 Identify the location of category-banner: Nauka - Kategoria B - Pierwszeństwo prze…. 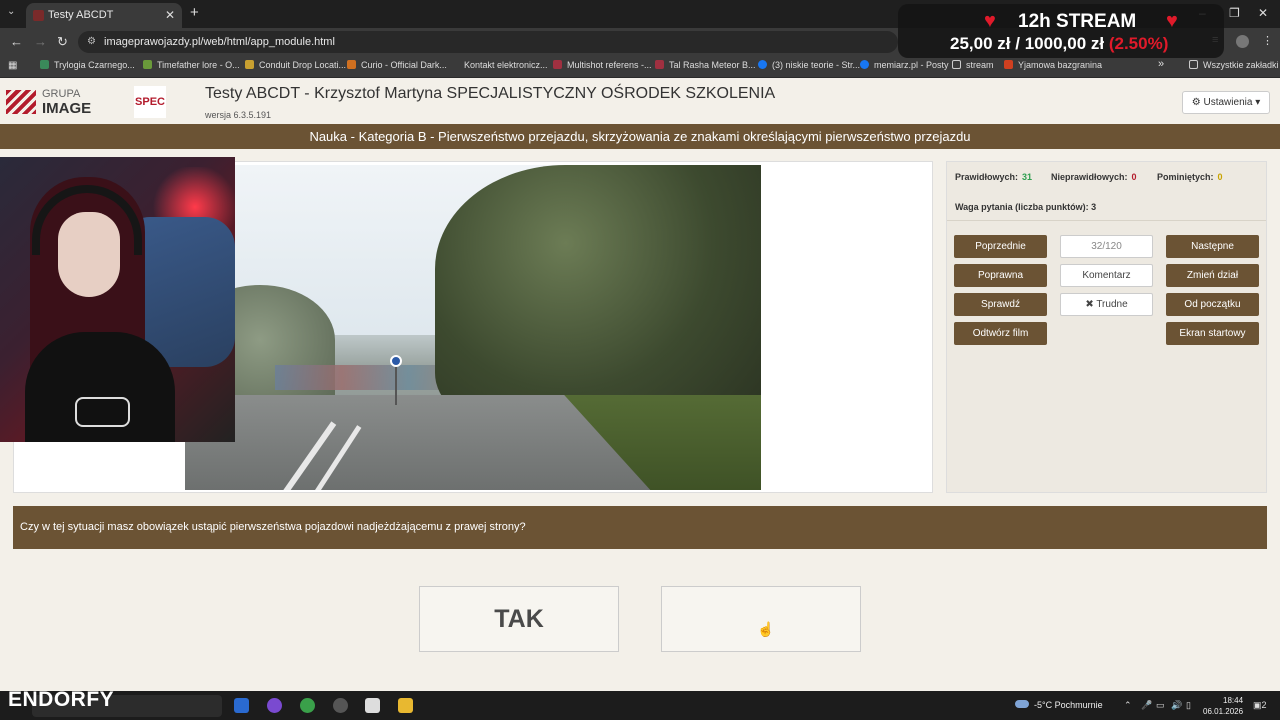
(640, 136).